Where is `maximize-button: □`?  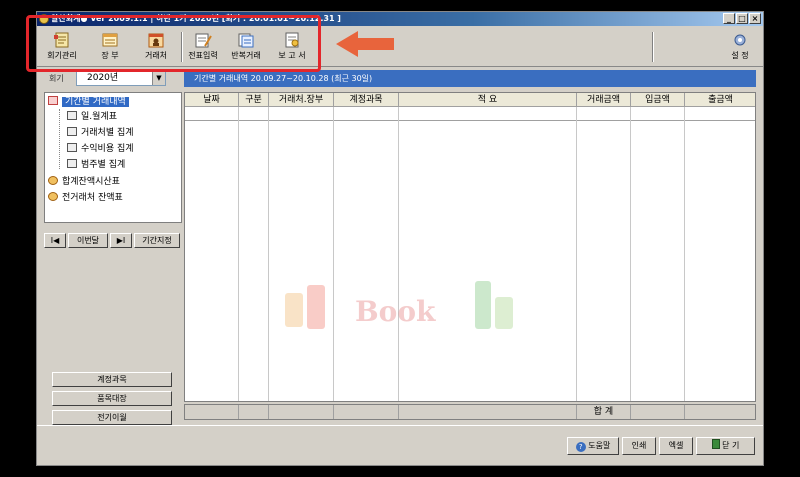 maximize-button: □ is located at coordinates (742, 18).